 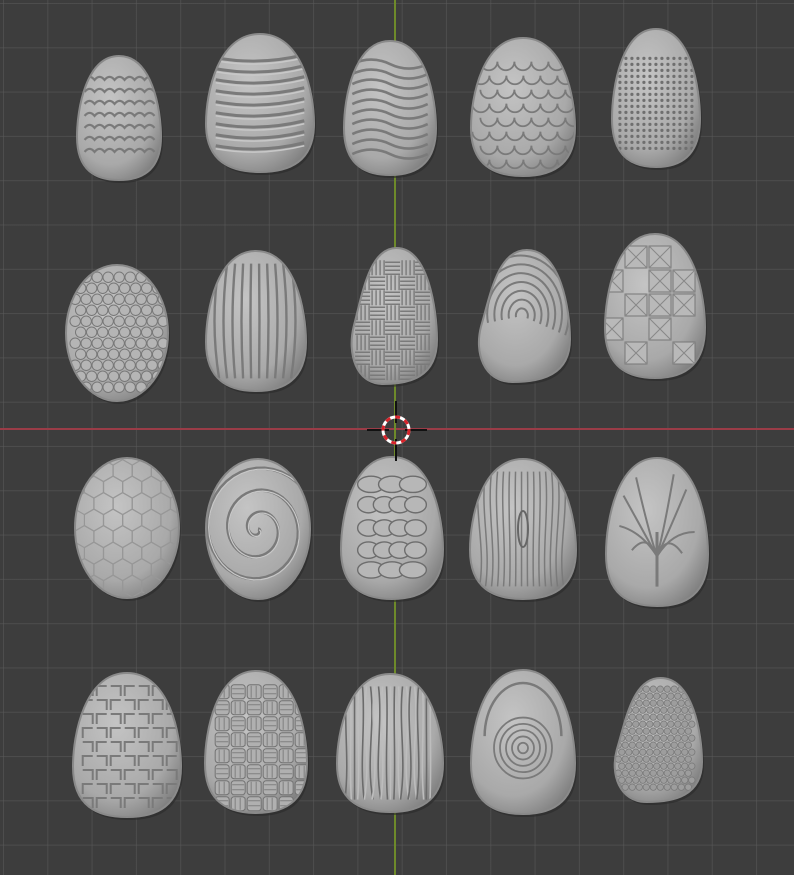 What do you see at coordinates (520, 307) in the screenshot?
I see `stone-fingerprint` at bounding box center [520, 307].